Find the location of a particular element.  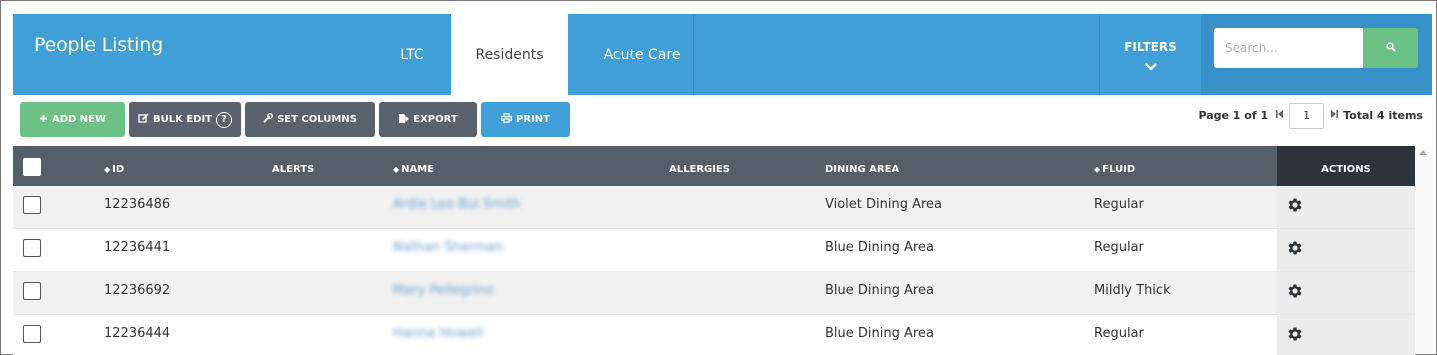

add-new-button: ADD NEW is located at coordinates (72, 119).